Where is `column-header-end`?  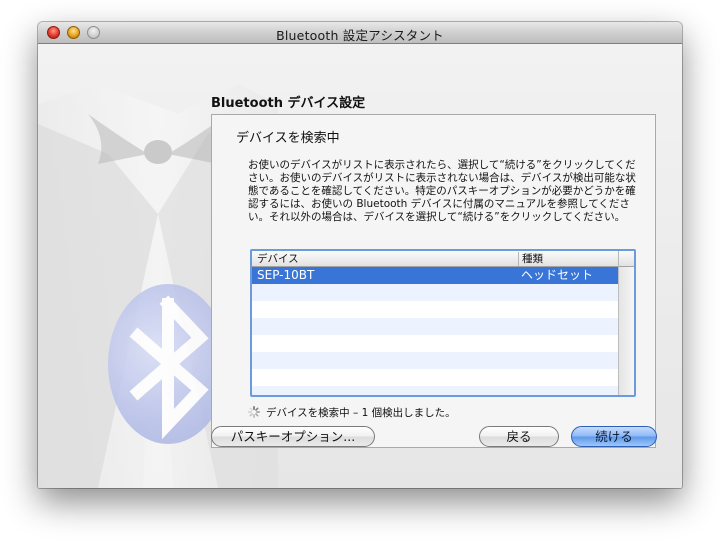
column-header-end is located at coordinates (618, 259).